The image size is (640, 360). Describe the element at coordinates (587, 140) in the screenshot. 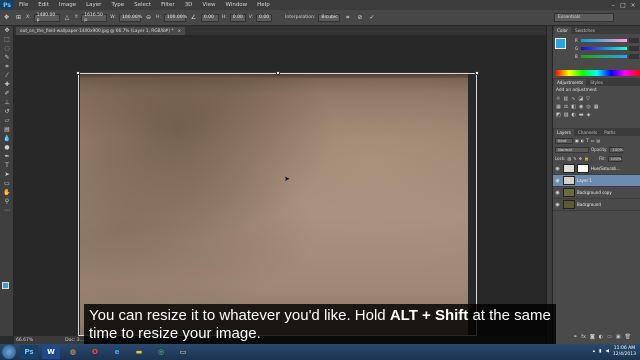

I see `filter-type-icon: T` at that location.